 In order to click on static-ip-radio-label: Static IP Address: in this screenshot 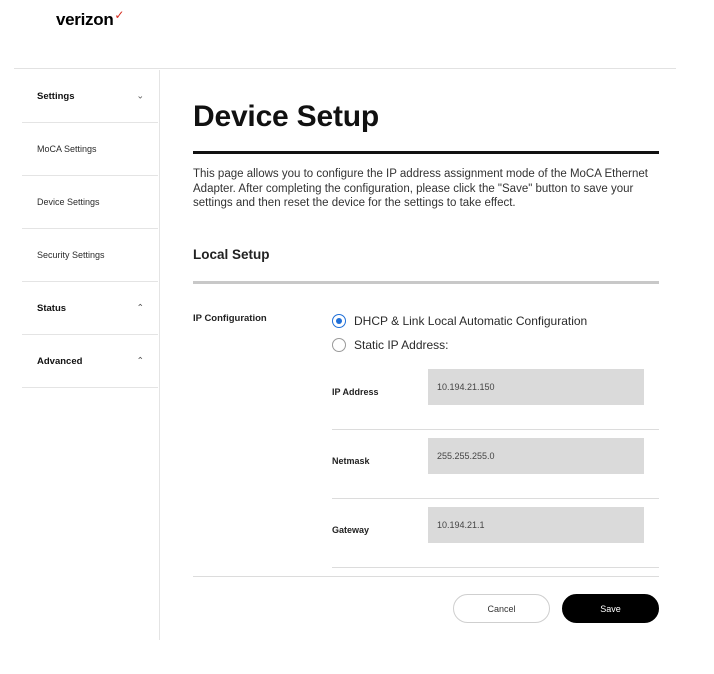, I will do `click(401, 345)`.